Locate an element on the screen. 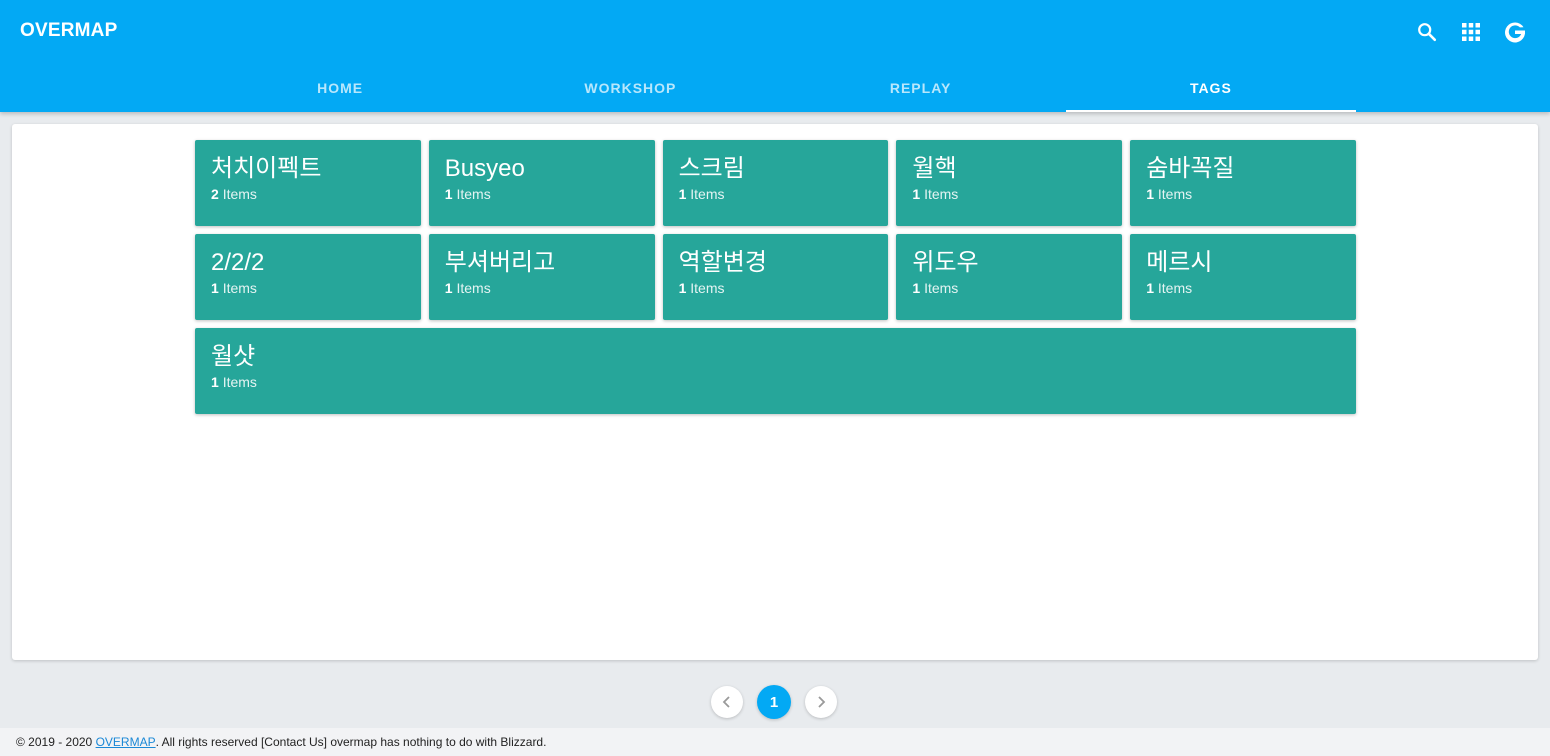 Image resolution: width=1550 pixels, height=756 pixels. tag-card: 처치이펙트 2 Items is located at coordinates (308, 183).